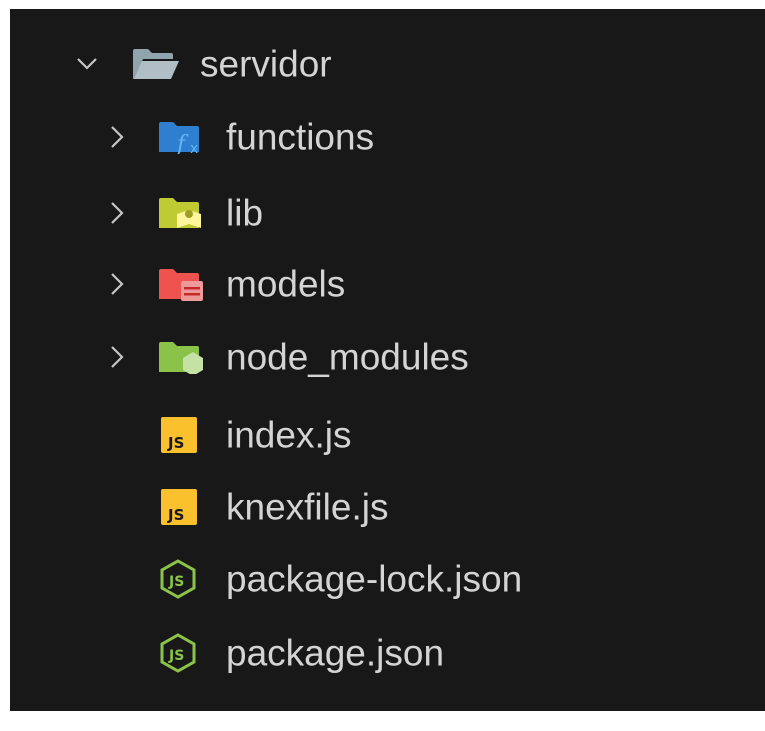 This screenshot has height=731, width=765. I want to click on tree-item-label: functions, so click(300, 137).